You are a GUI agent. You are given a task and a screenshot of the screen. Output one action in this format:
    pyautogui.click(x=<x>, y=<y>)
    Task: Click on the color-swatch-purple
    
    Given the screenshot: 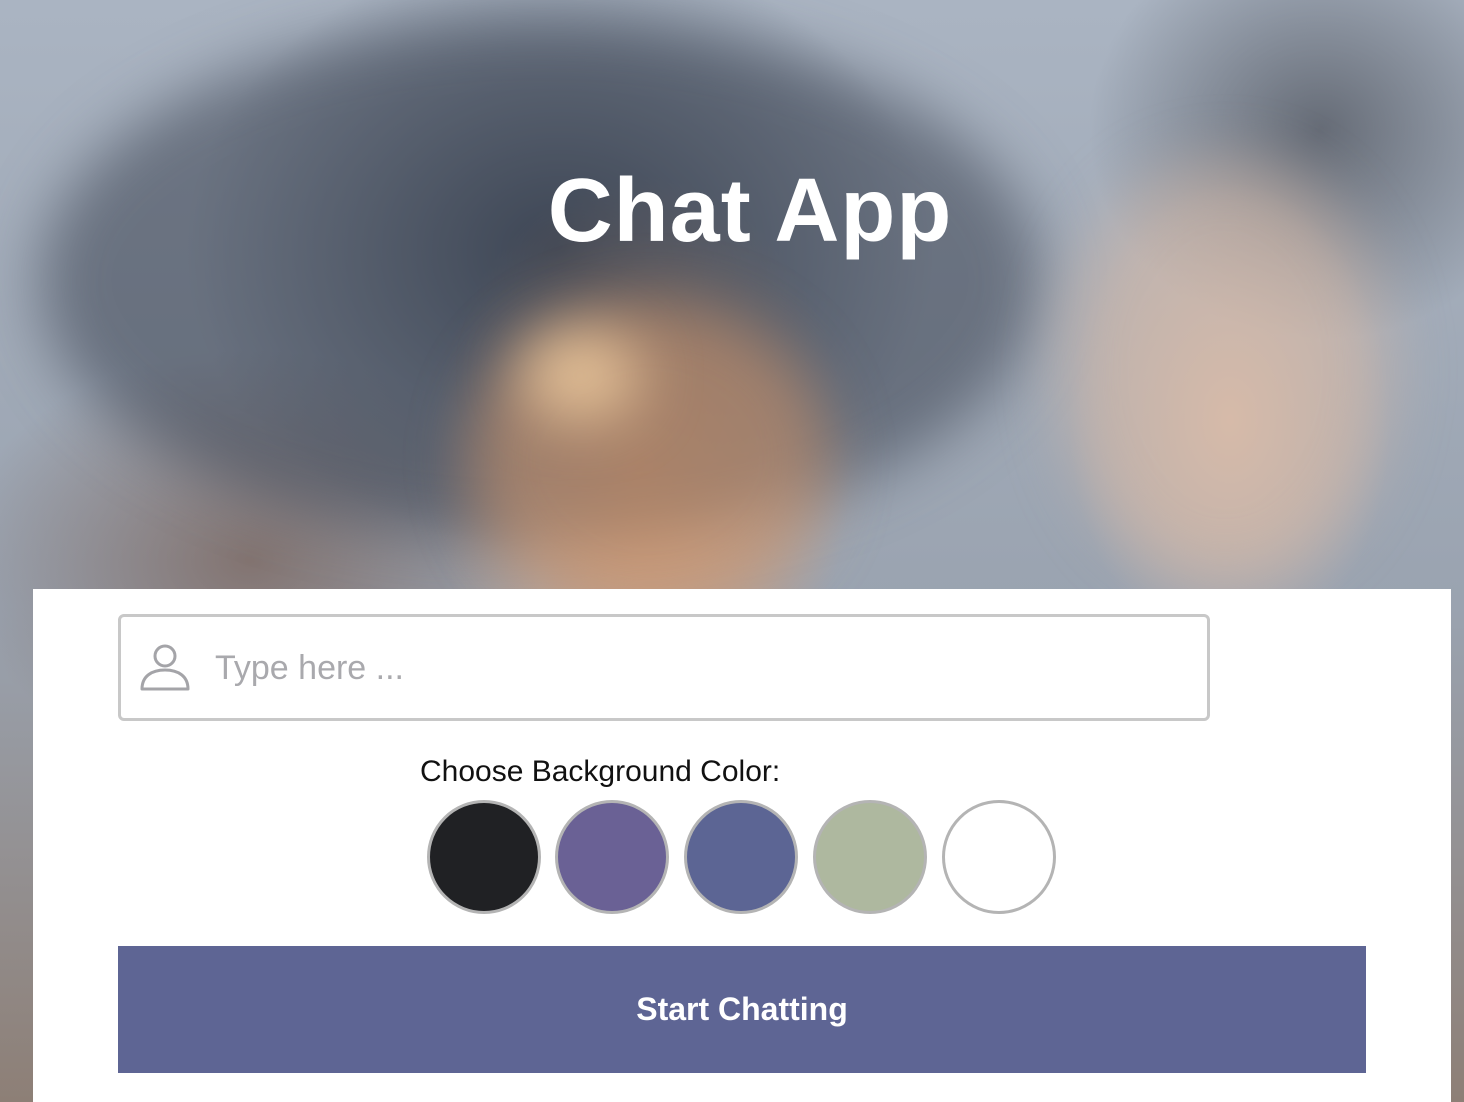 What is the action you would take?
    pyautogui.click(x=612, y=857)
    